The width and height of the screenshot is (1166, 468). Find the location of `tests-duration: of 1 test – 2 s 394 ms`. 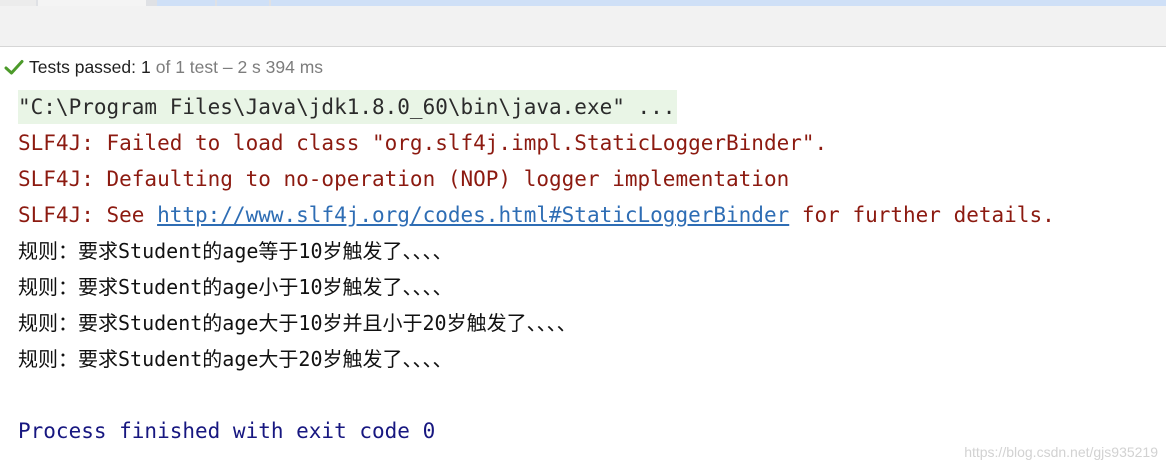

tests-duration: of 1 test – 2 s 394 ms is located at coordinates (239, 66).